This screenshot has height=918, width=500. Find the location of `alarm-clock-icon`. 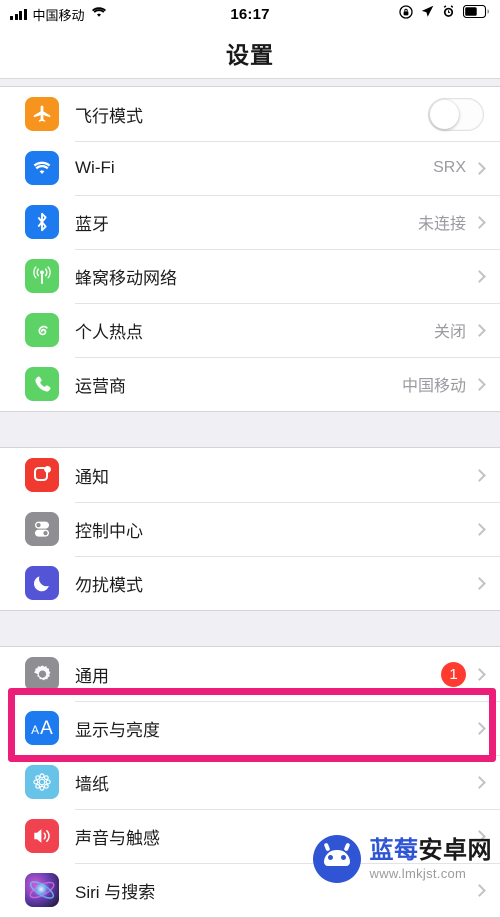

alarm-clock-icon is located at coordinates (448, 14).